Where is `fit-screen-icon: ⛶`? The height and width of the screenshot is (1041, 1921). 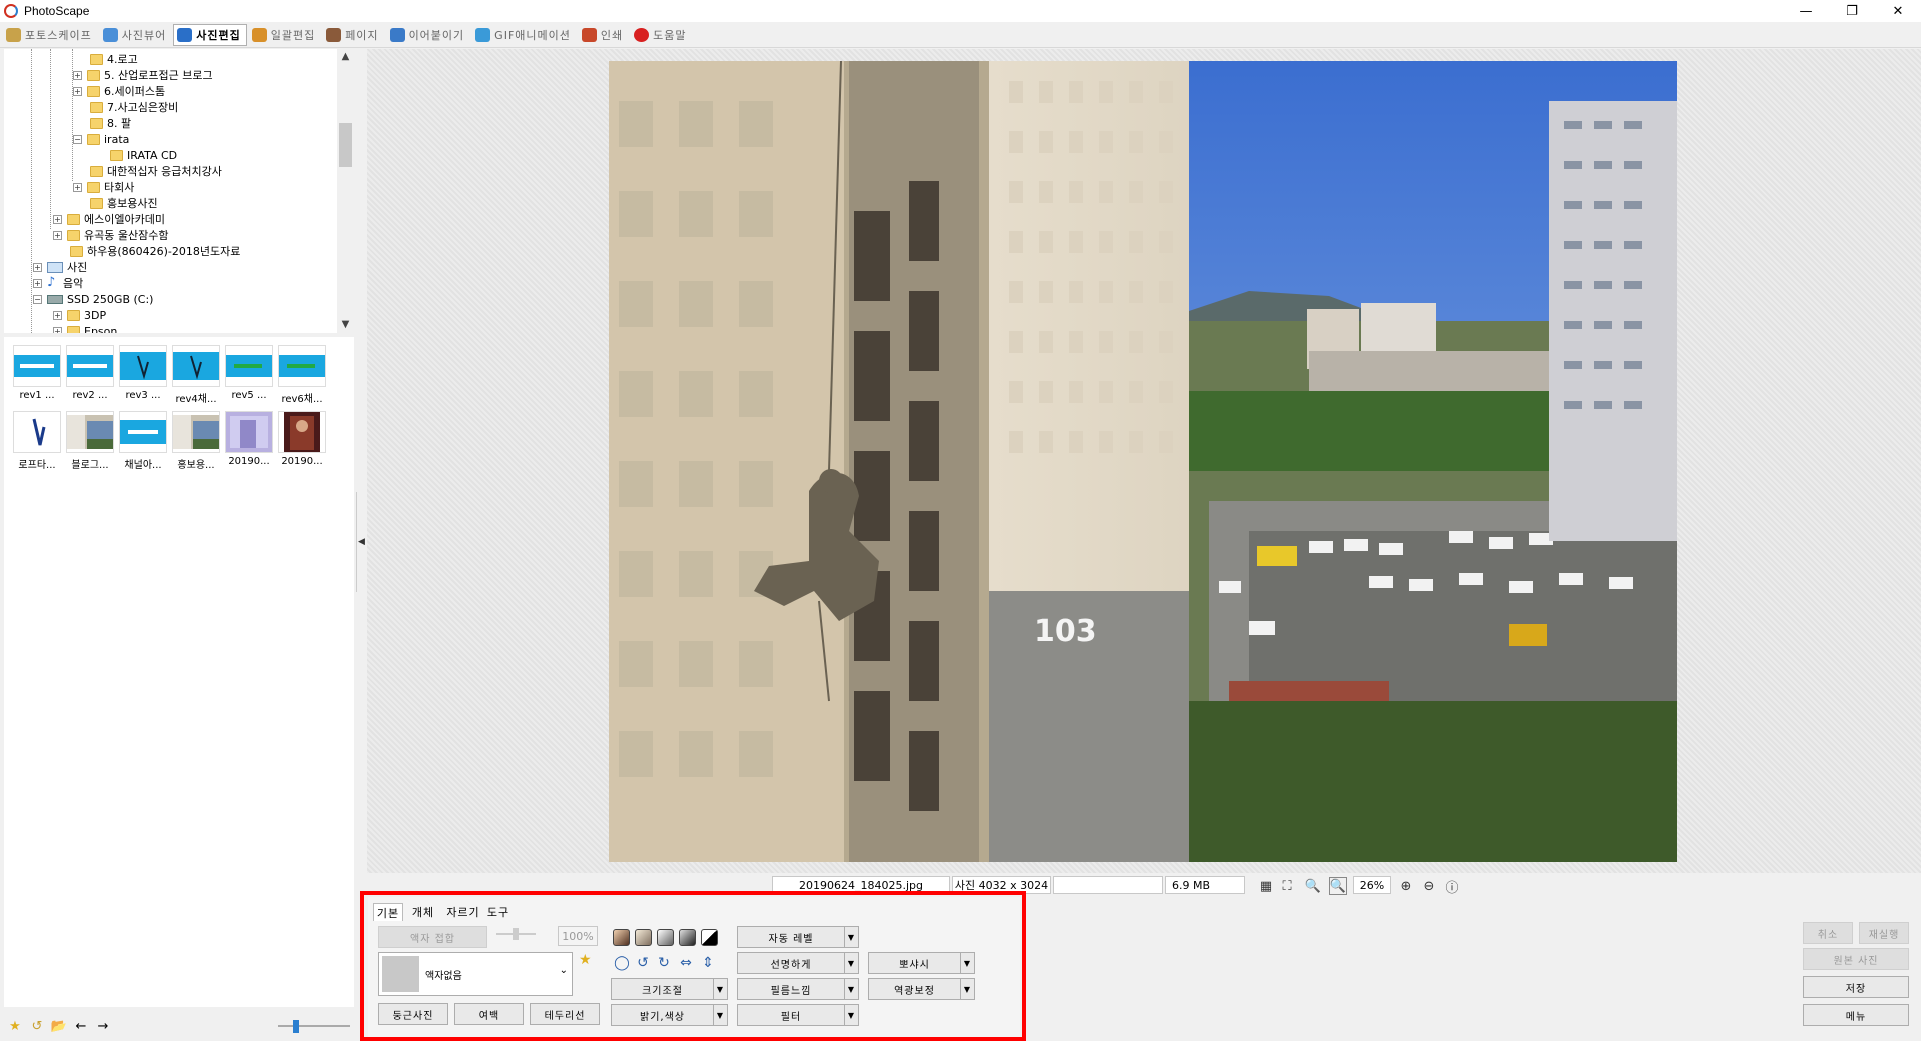
fit-screen-icon: ⛶ is located at coordinates (1287, 886).